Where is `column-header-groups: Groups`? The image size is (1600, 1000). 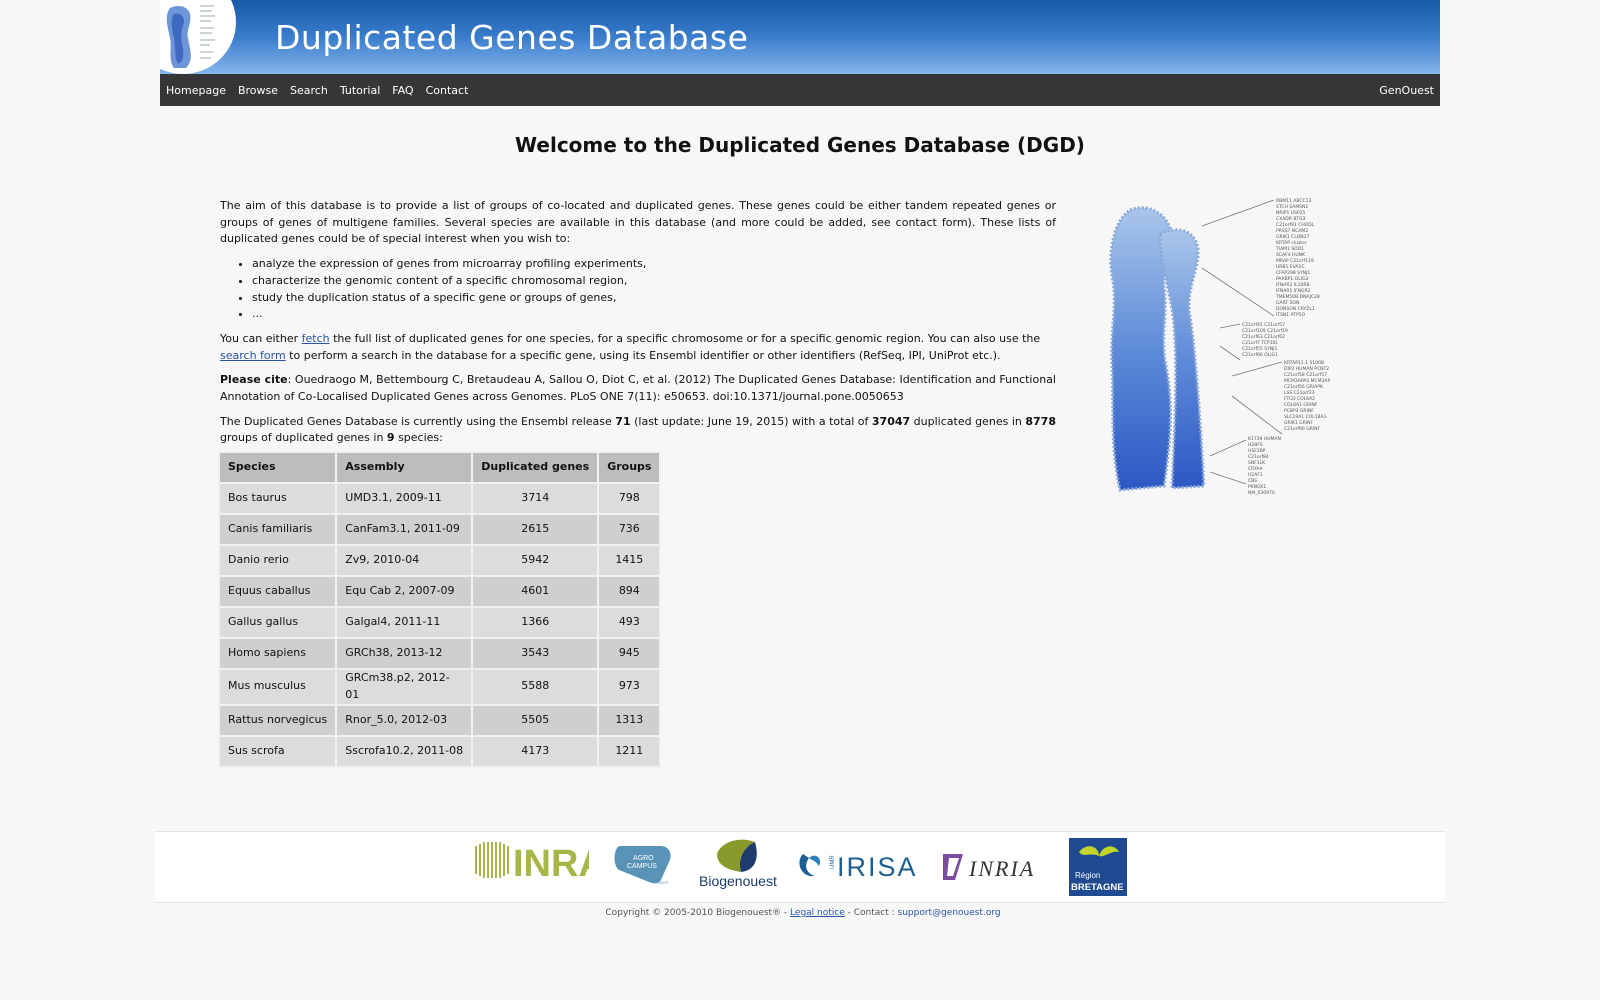
column-header-groups: Groups is located at coordinates (629, 468).